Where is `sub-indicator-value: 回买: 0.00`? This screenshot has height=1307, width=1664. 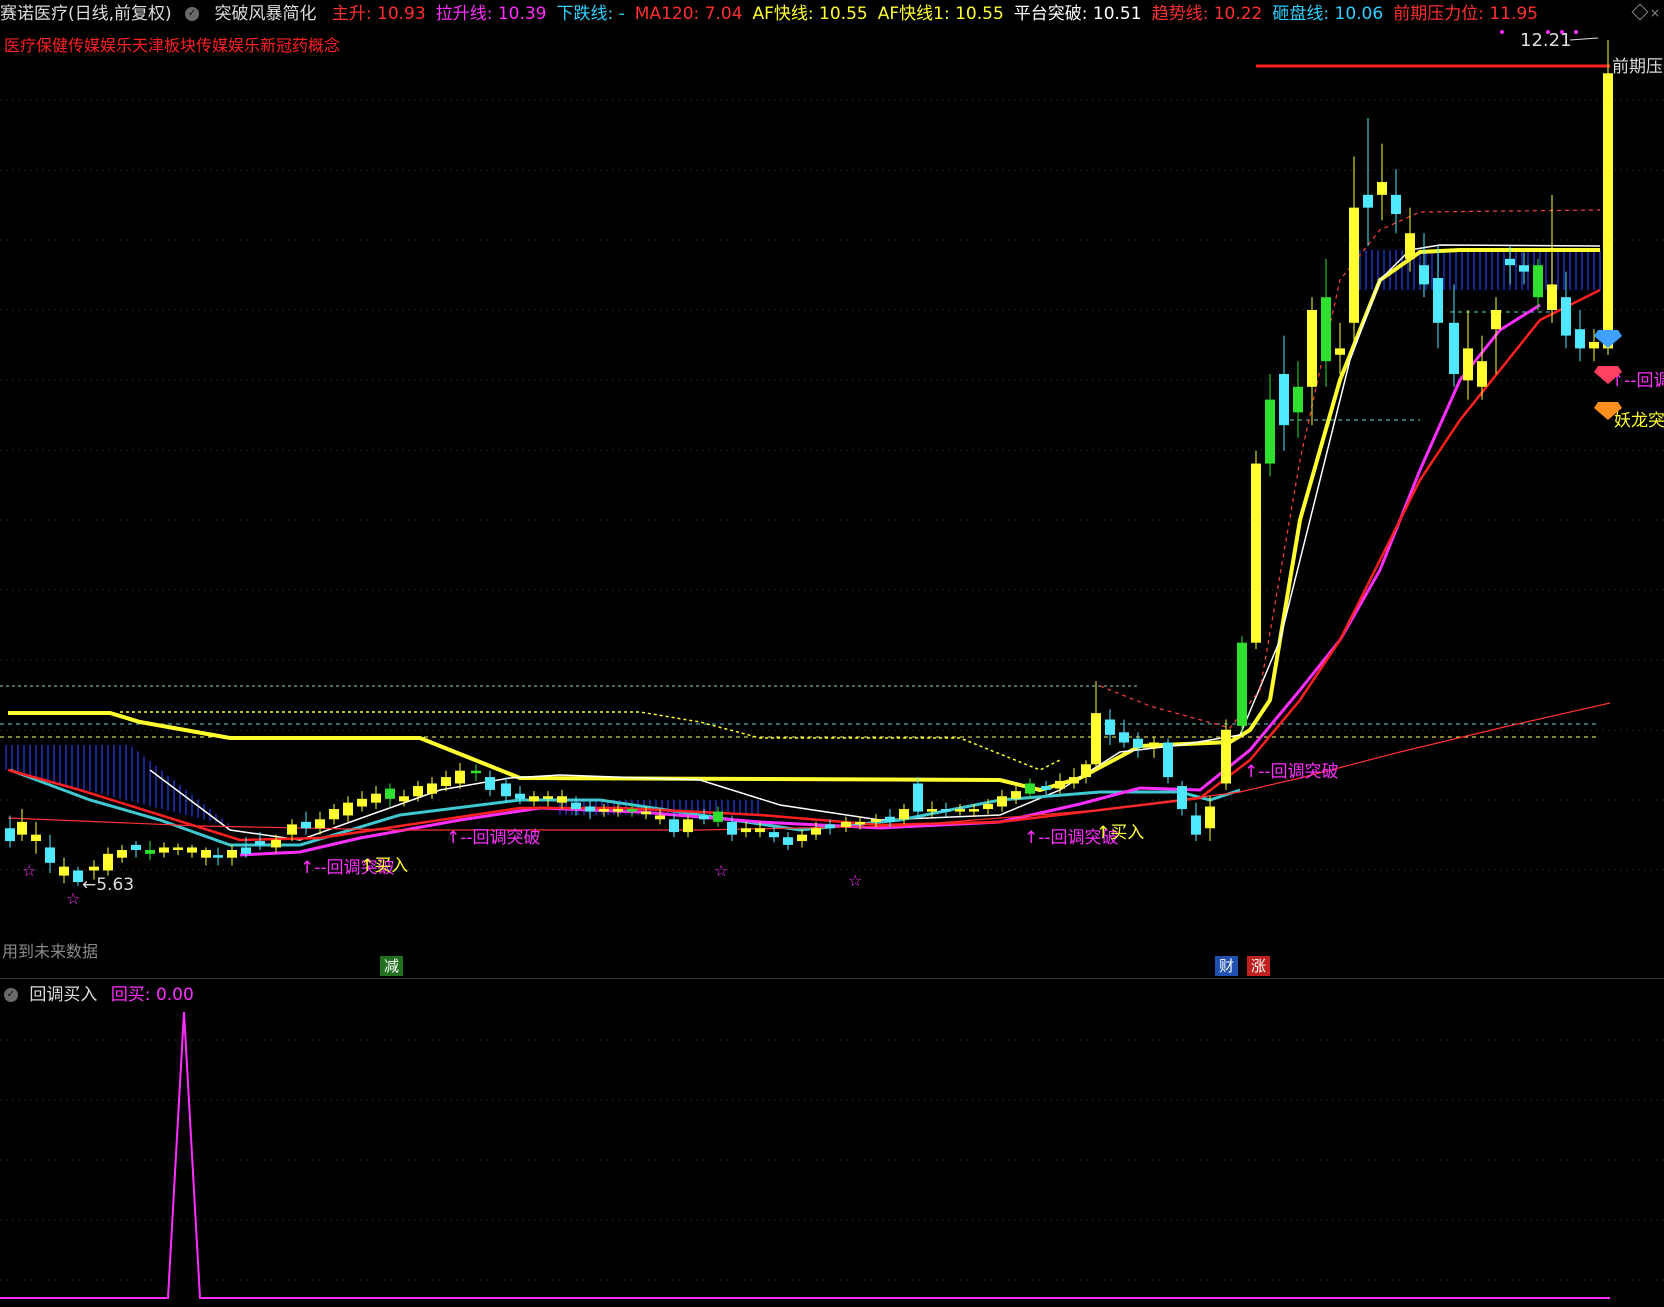
sub-indicator-value: 回买: 0.00 is located at coordinates (152, 995).